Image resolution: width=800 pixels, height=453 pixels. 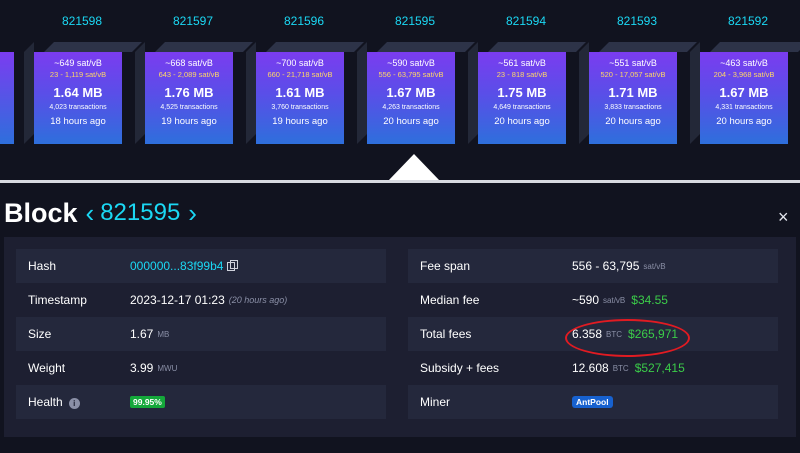 What do you see at coordinates (82, 21) in the screenshot?
I see `block-height-label: 821598` at bounding box center [82, 21].